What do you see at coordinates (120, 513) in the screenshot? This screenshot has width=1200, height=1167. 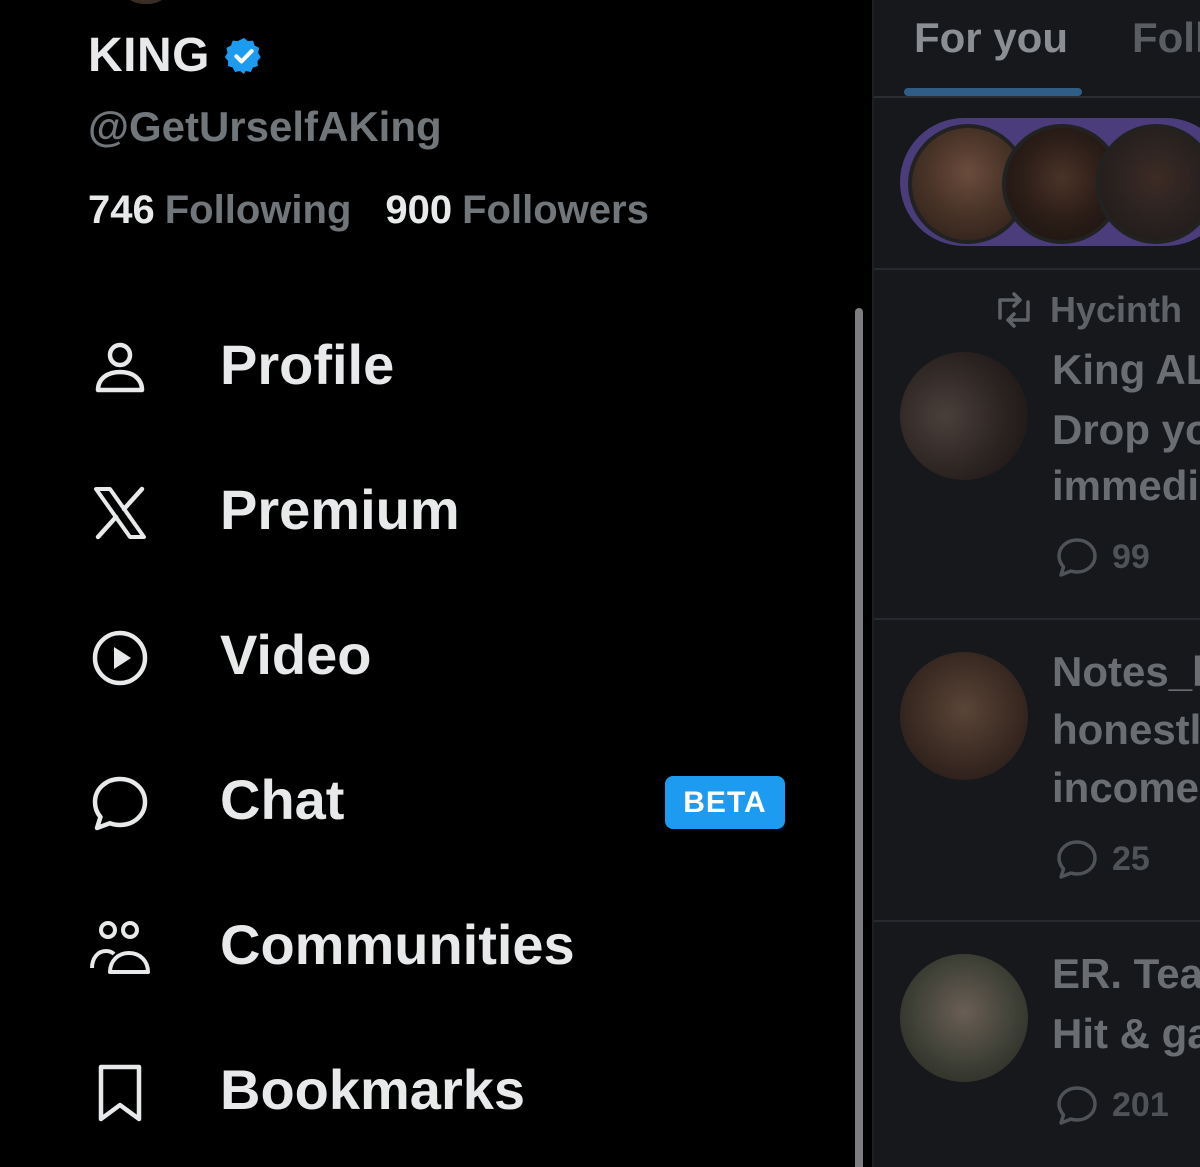 I see `x-logo-icon` at bounding box center [120, 513].